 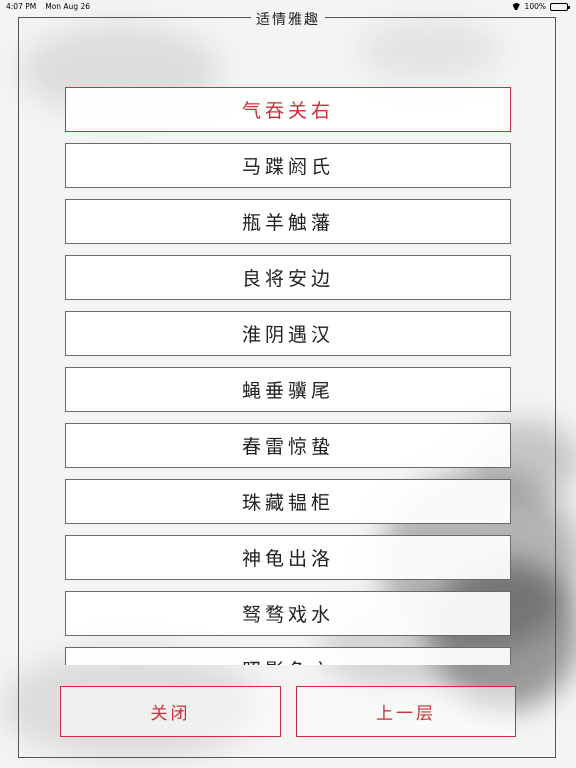 I want to click on list-item-selected: 气吞关右, so click(x=288, y=109).